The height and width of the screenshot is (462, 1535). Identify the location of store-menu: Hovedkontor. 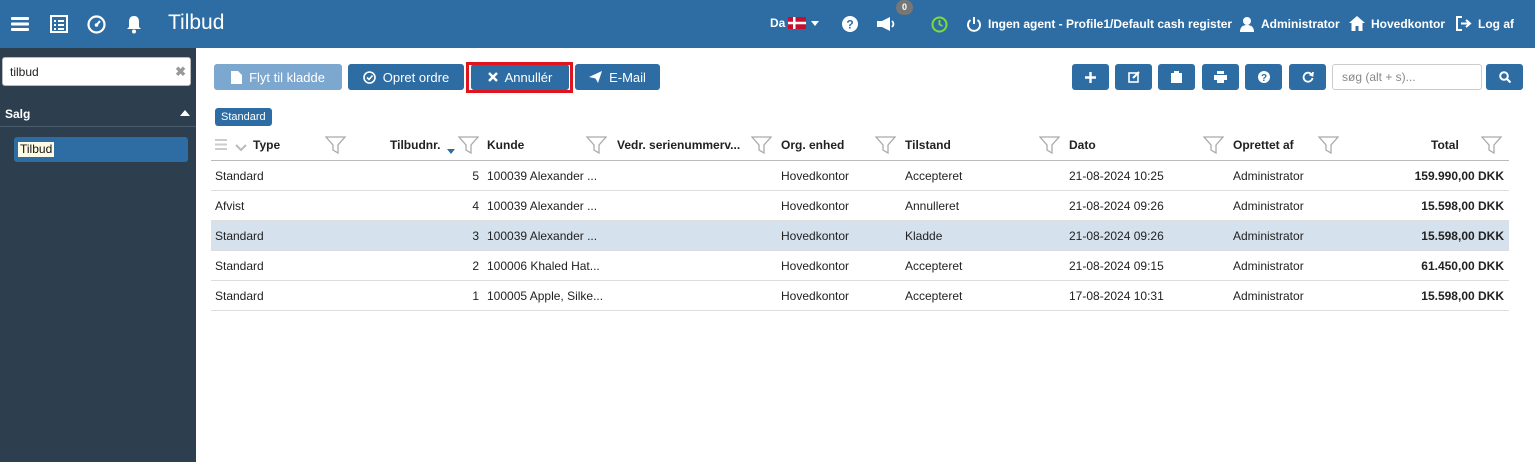
(1397, 23).